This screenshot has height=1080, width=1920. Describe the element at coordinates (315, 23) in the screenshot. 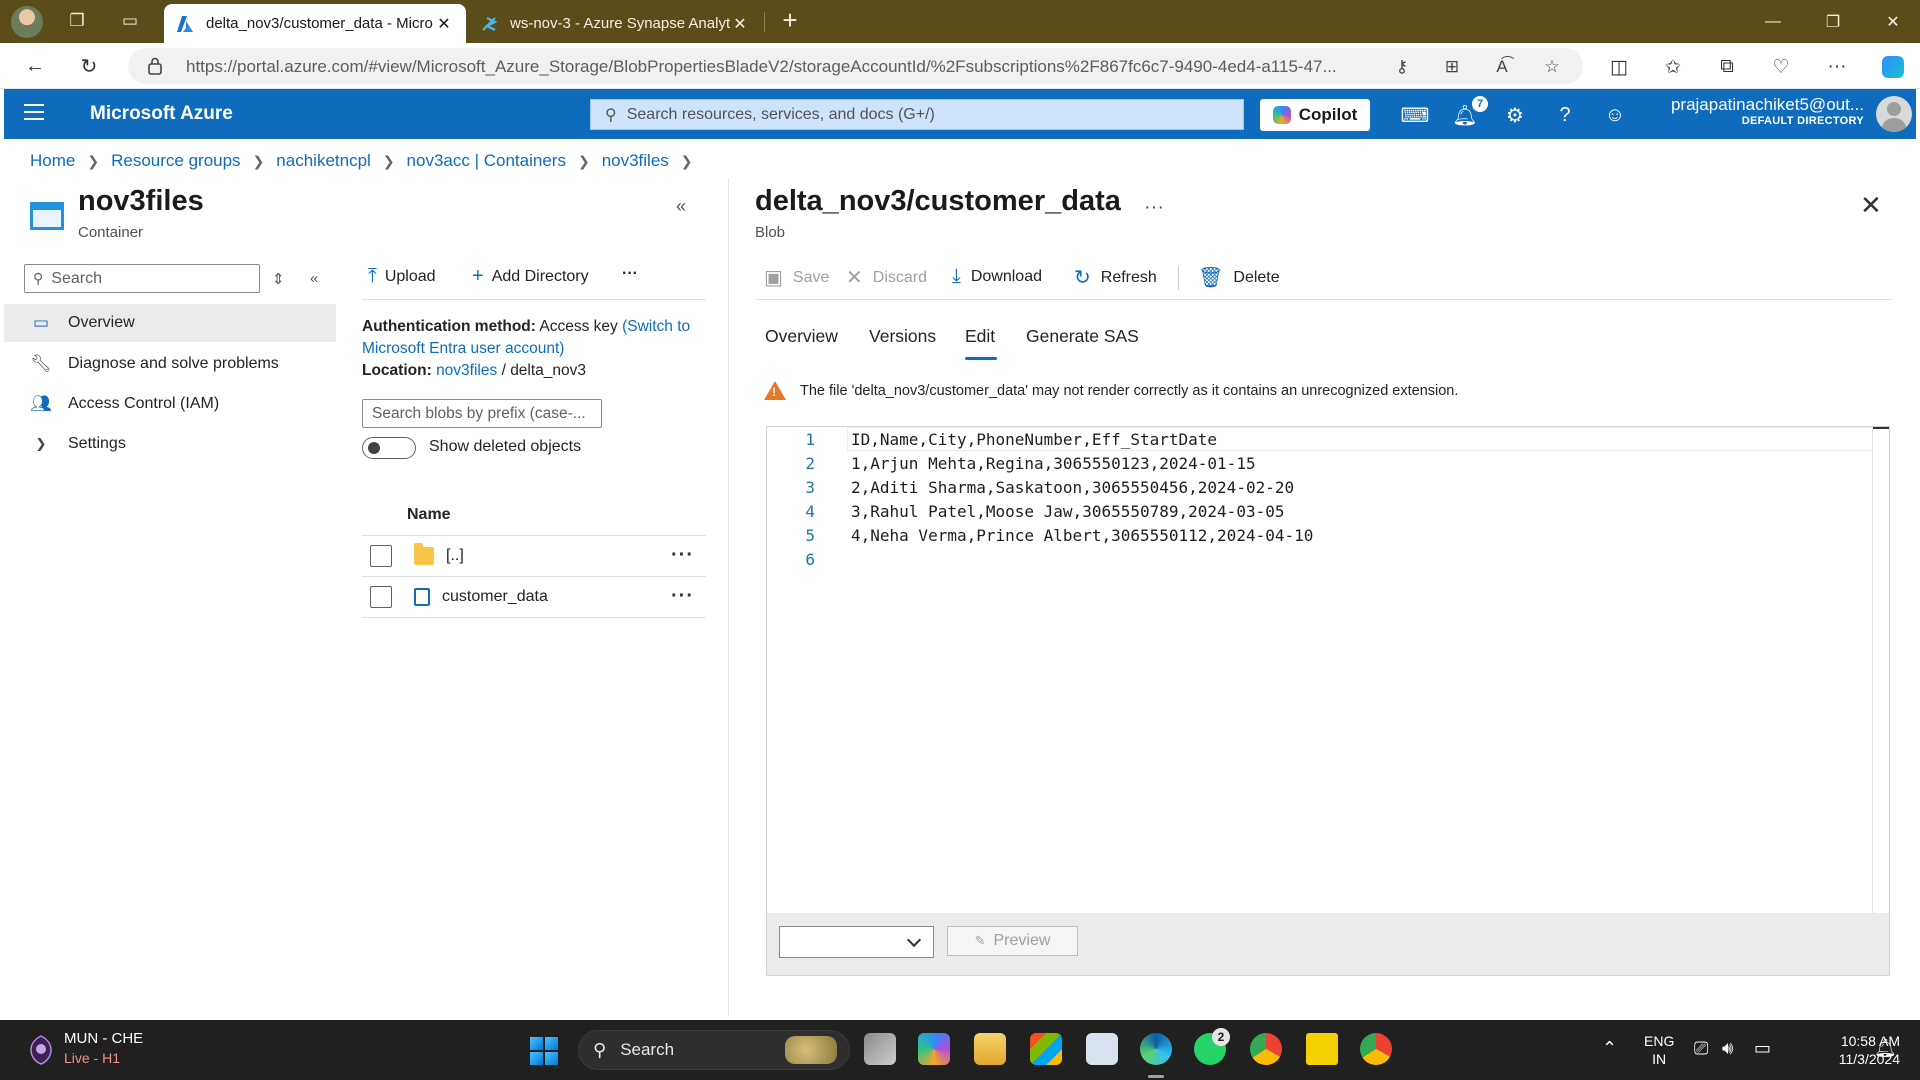

I see `tab-azure-blob: delta_nov3/customer_data - Micro ✕` at that location.